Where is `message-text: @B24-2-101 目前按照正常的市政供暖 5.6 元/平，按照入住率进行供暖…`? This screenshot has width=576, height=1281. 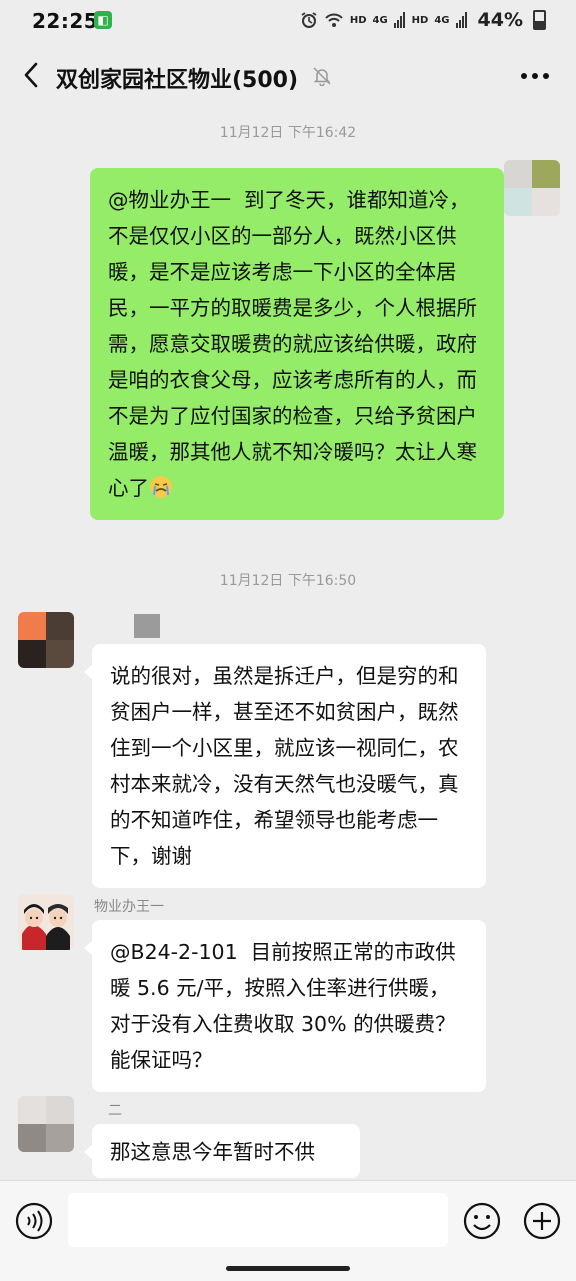
message-text: @B24-2-101 目前按照正常的市政供暖 5.6 元/平，按照入住率进行供暖… is located at coordinates (283, 1006).